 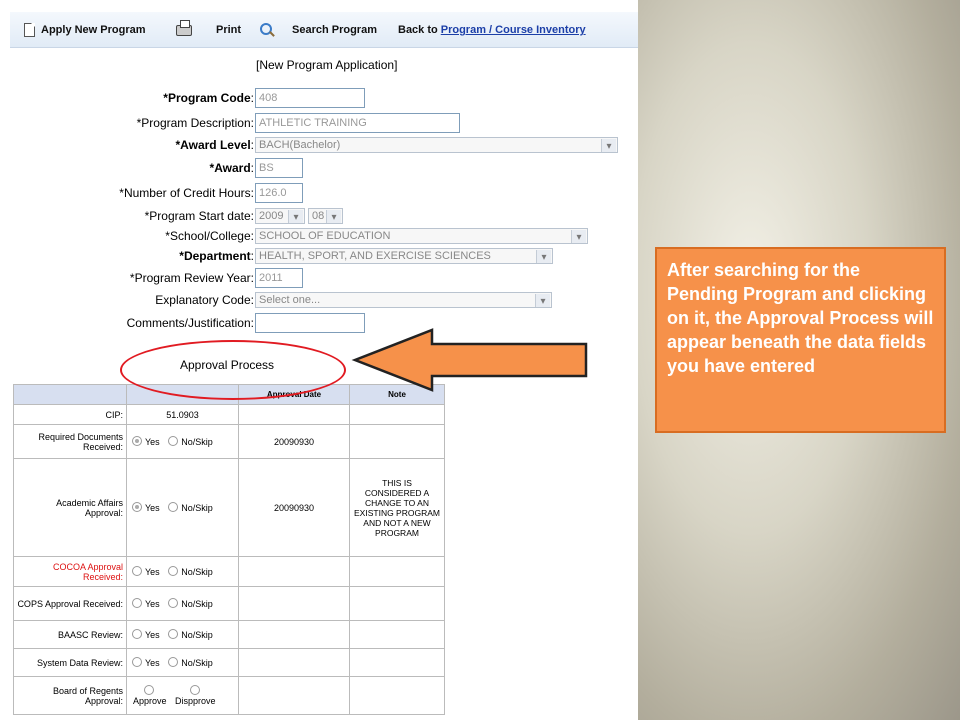 I want to click on program-review-year-label: *Program Review Year:, so click(x=191, y=278).